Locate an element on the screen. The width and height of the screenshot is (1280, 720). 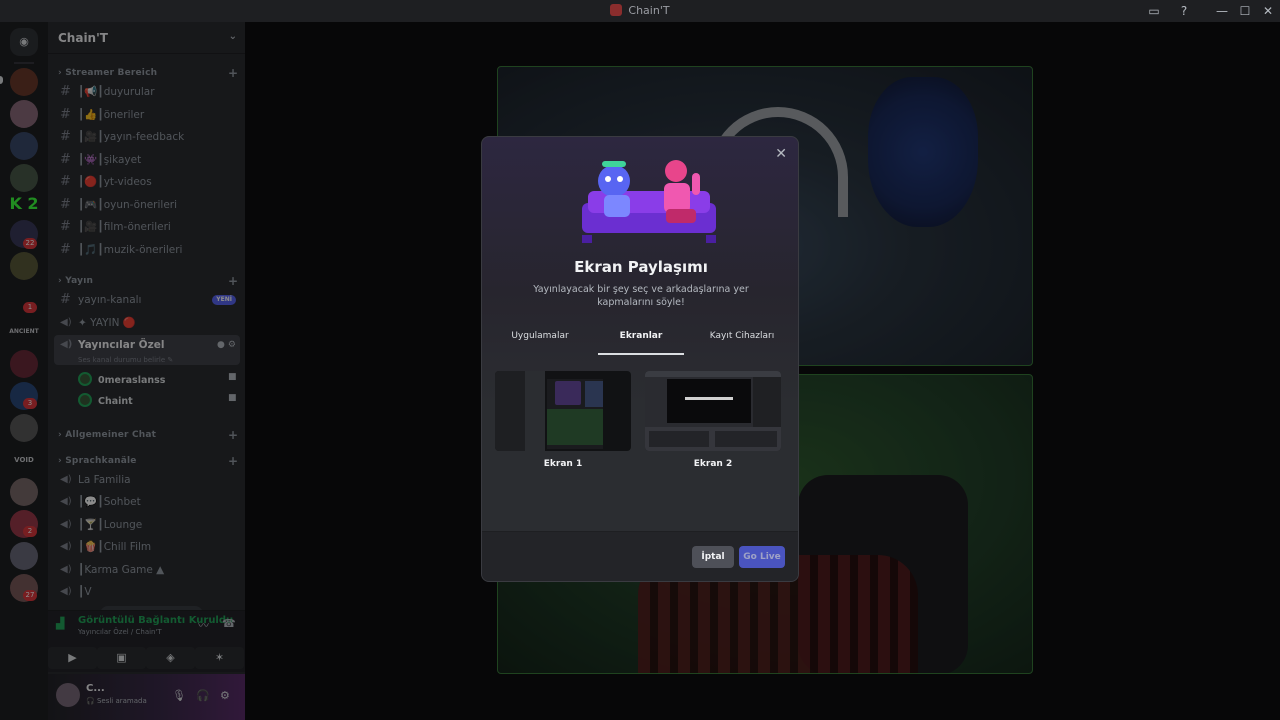
window-title-text: Chain'T is located at coordinates (649, 10).